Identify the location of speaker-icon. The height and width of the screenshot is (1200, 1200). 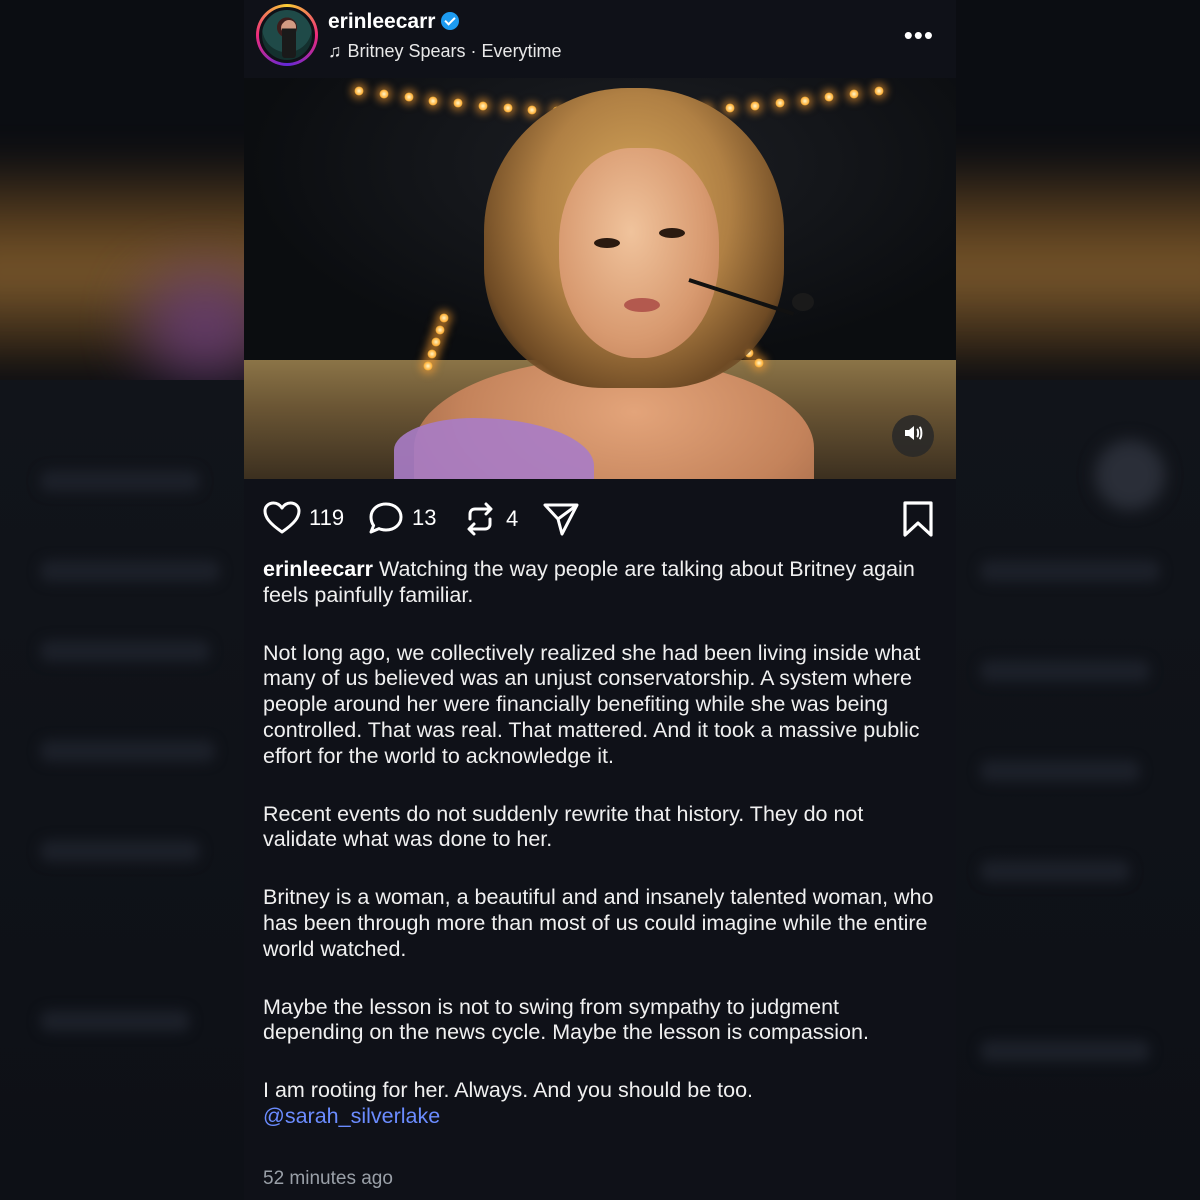
(913, 436).